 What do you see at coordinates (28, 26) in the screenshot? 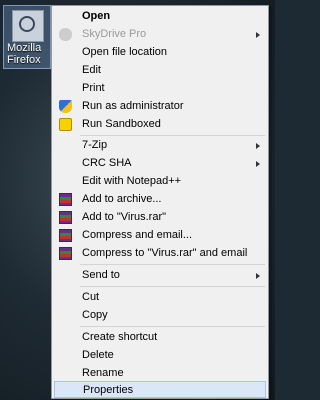
I see `shortcut-image-icon` at bounding box center [28, 26].